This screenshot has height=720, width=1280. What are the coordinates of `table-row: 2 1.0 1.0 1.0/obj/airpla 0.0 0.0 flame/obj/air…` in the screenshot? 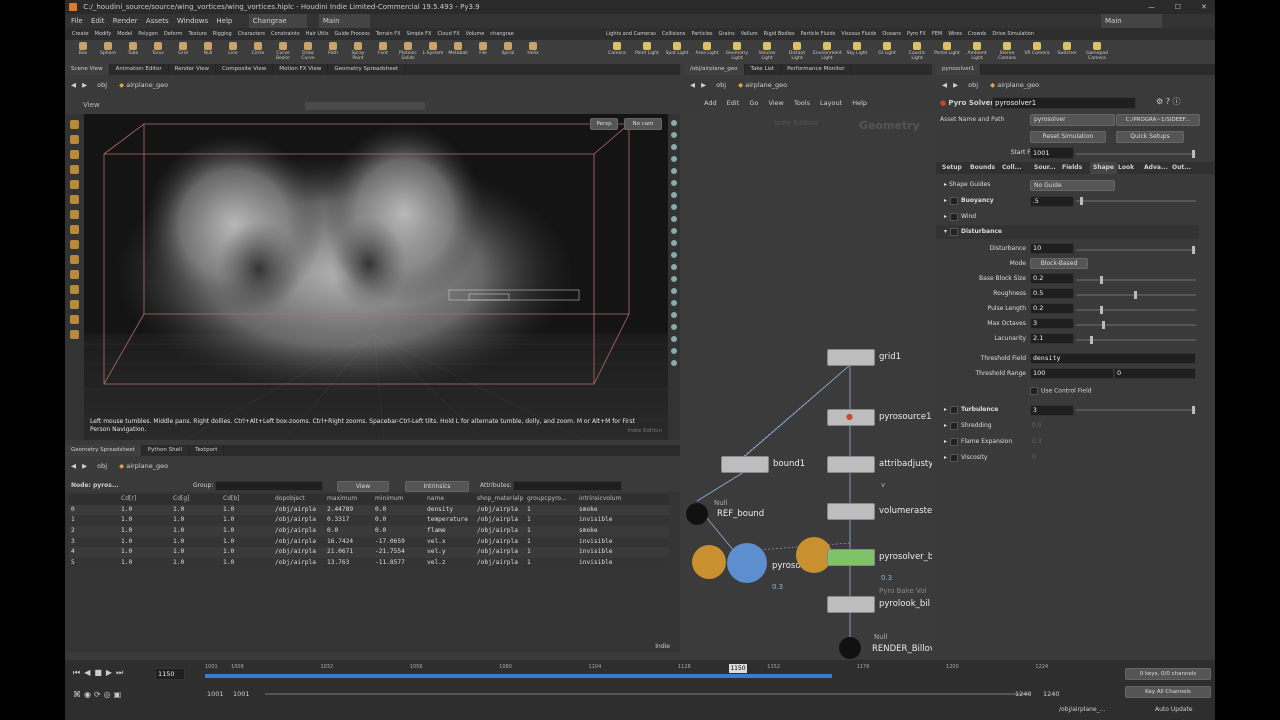 It's located at (369, 531).